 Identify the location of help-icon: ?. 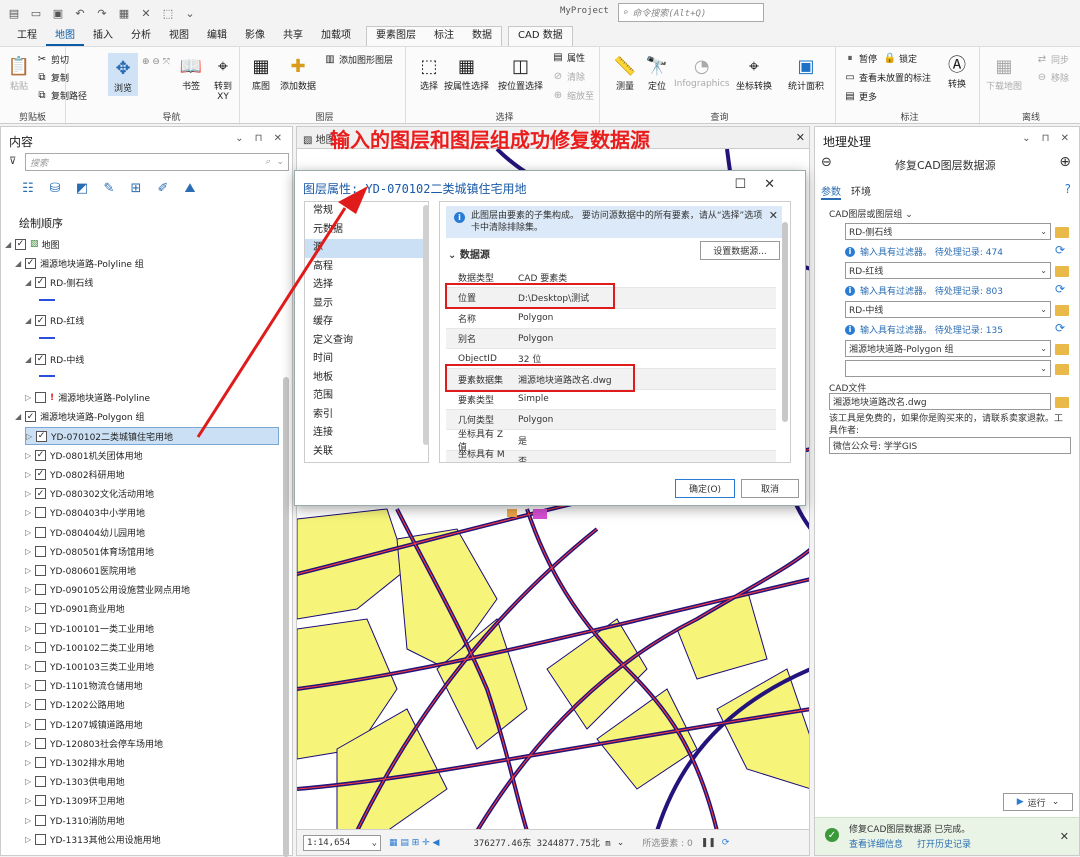
(1068, 189).